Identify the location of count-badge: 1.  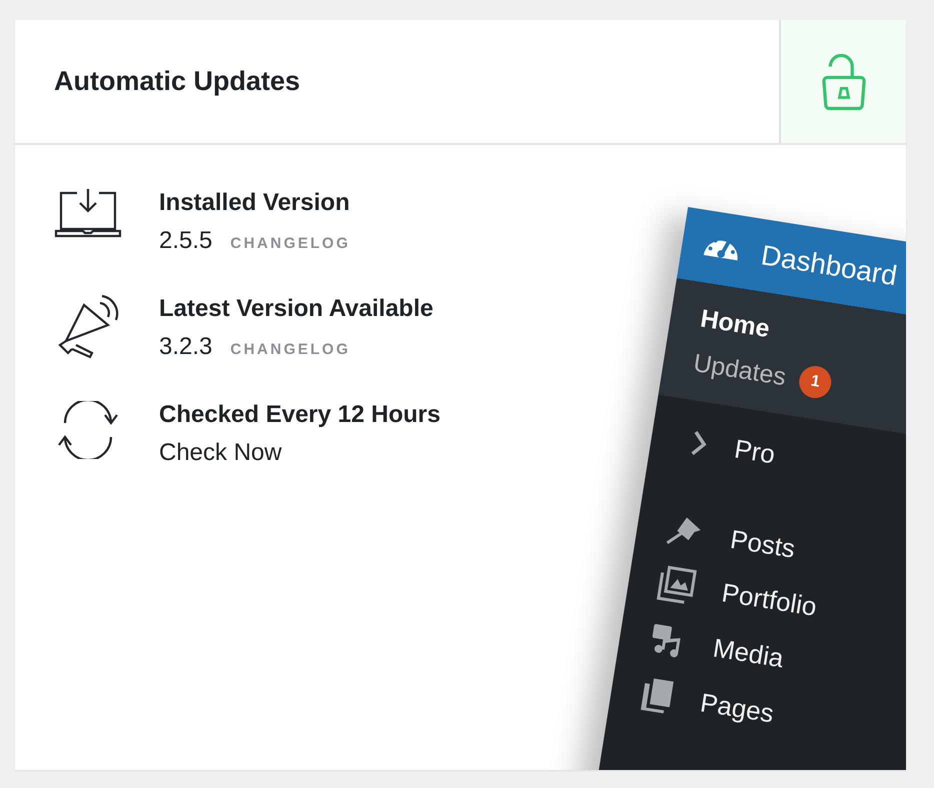
(815, 382).